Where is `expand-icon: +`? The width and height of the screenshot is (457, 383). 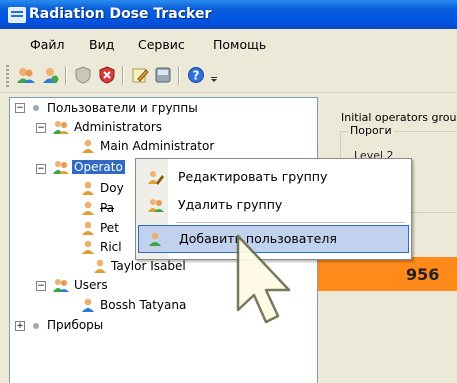 expand-icon: + is located at coordinates (20, 326).